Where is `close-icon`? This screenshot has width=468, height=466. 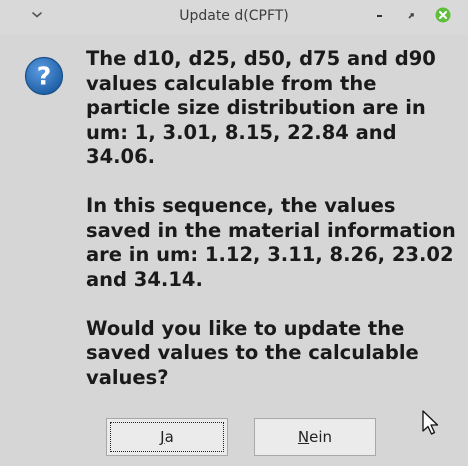 close-icon is located at coordinates (443, 15).